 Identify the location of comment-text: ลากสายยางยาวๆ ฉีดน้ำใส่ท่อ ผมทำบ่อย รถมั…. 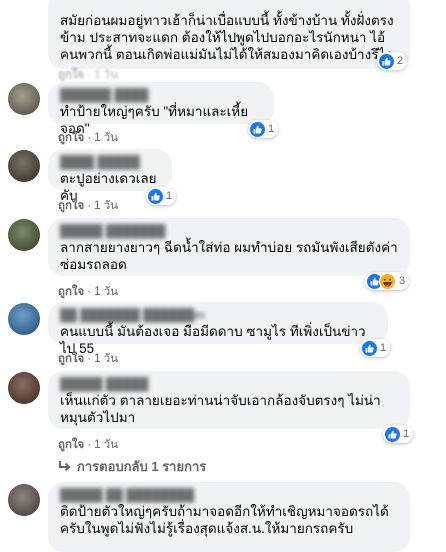
(229, 256).